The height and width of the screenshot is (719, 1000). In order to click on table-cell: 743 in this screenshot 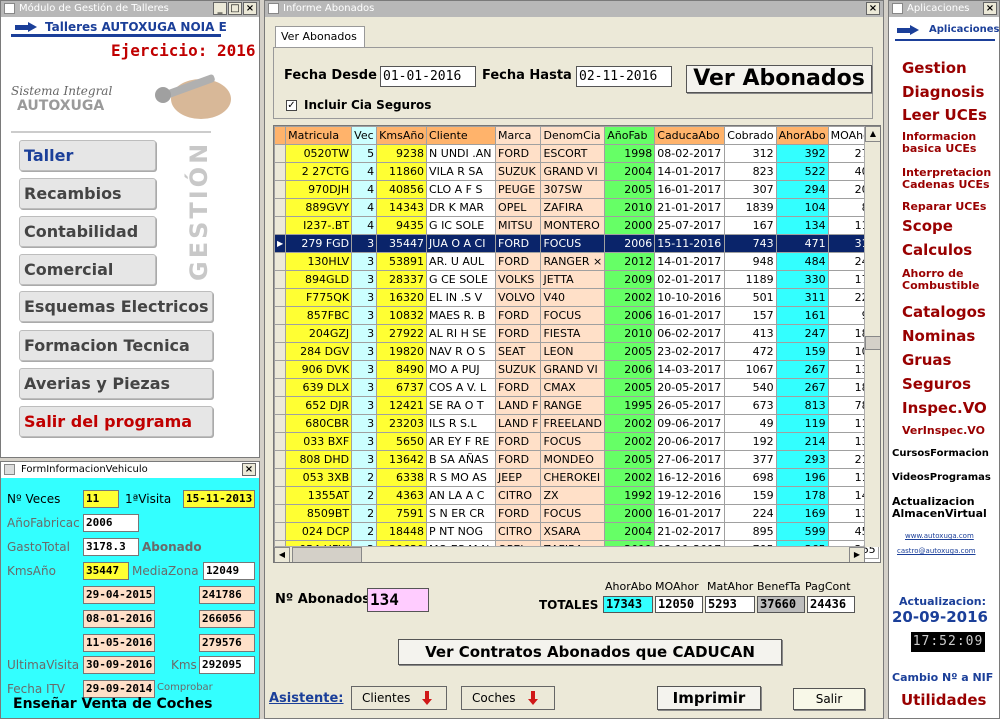, I will do `click(750, 243)`.